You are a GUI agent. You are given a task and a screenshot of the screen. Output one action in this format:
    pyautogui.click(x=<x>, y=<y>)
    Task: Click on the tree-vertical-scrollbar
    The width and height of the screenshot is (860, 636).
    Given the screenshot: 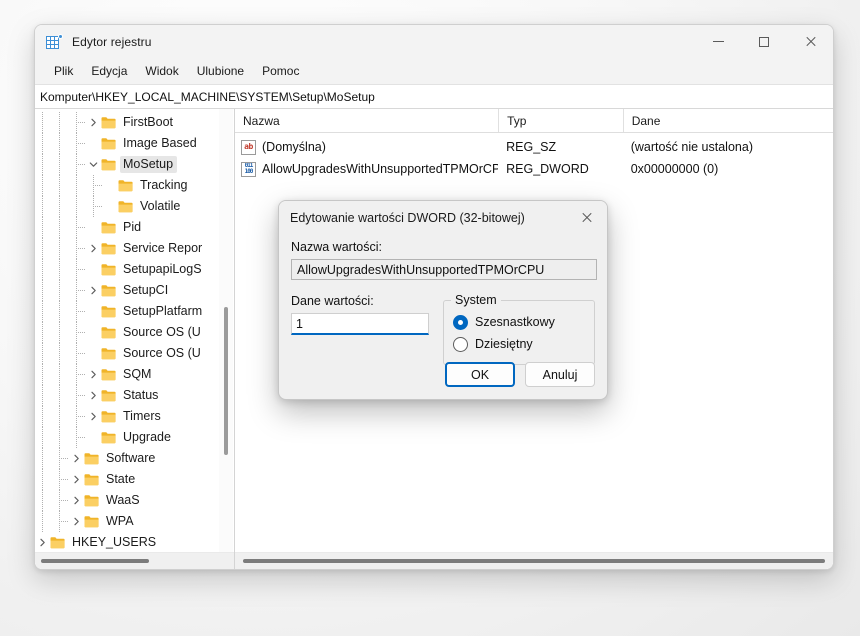 What is the action you would take?
    pyautogui.click(x=226, y=331)
    